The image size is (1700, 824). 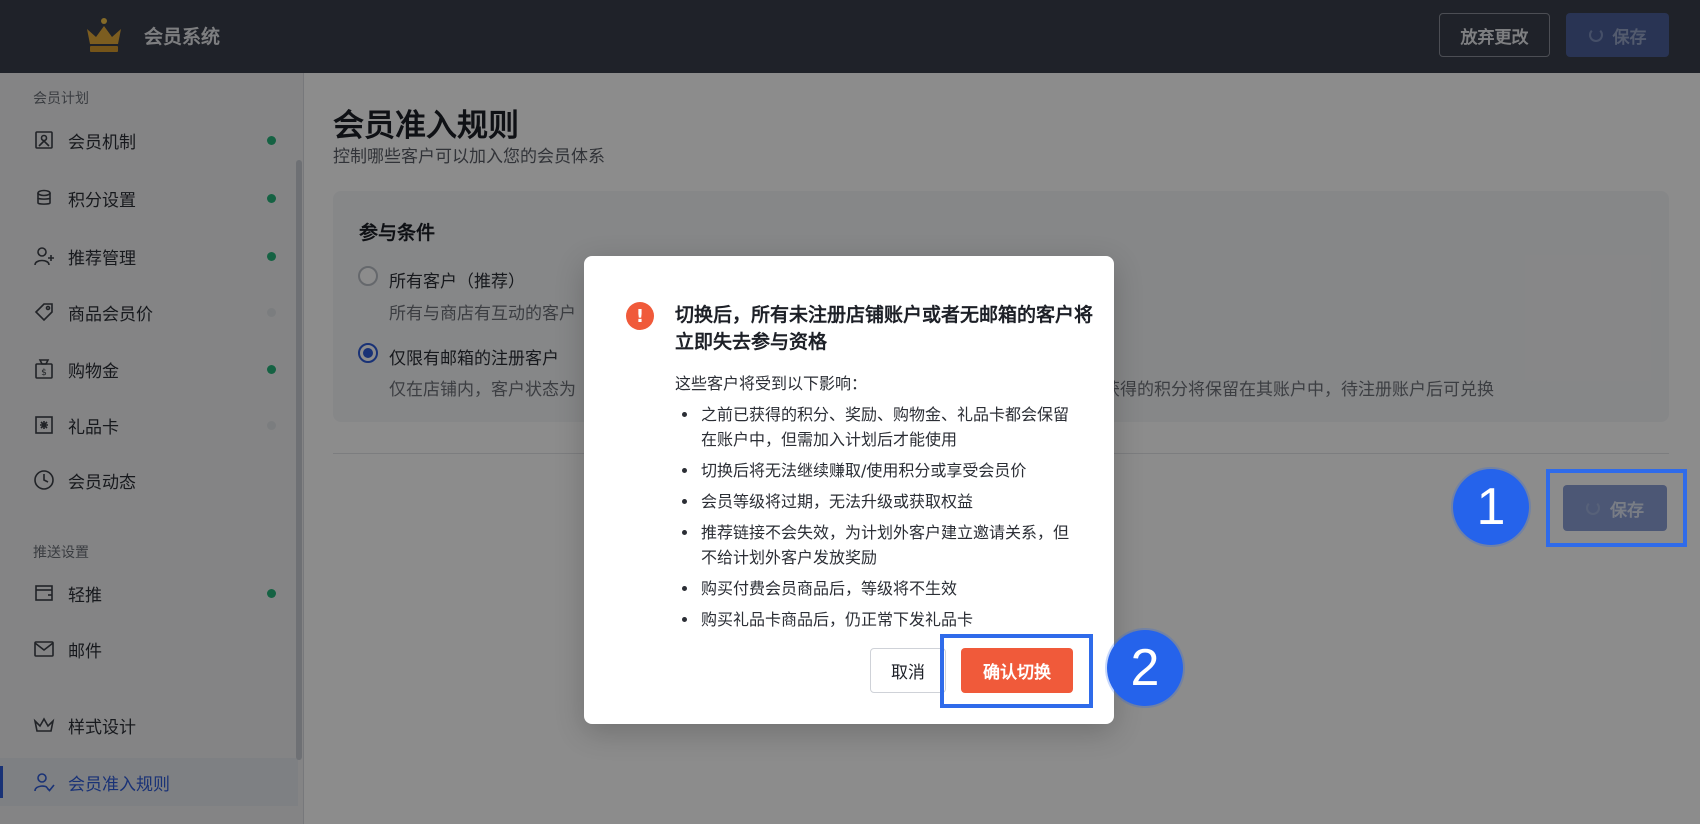 What do you see at coordinates (1491, 507) in the screenshot?
I see `annotation-badge-1: 1` at bounding box center [1491, 507].